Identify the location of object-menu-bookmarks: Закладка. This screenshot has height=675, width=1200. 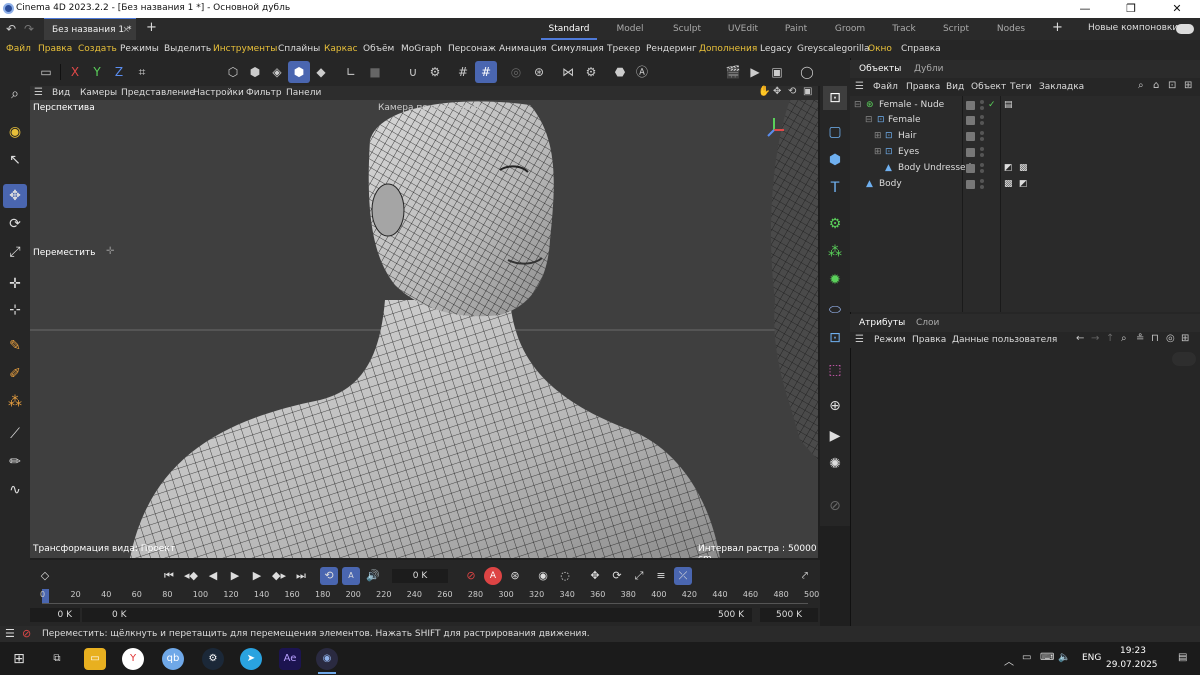
(1061, 87).